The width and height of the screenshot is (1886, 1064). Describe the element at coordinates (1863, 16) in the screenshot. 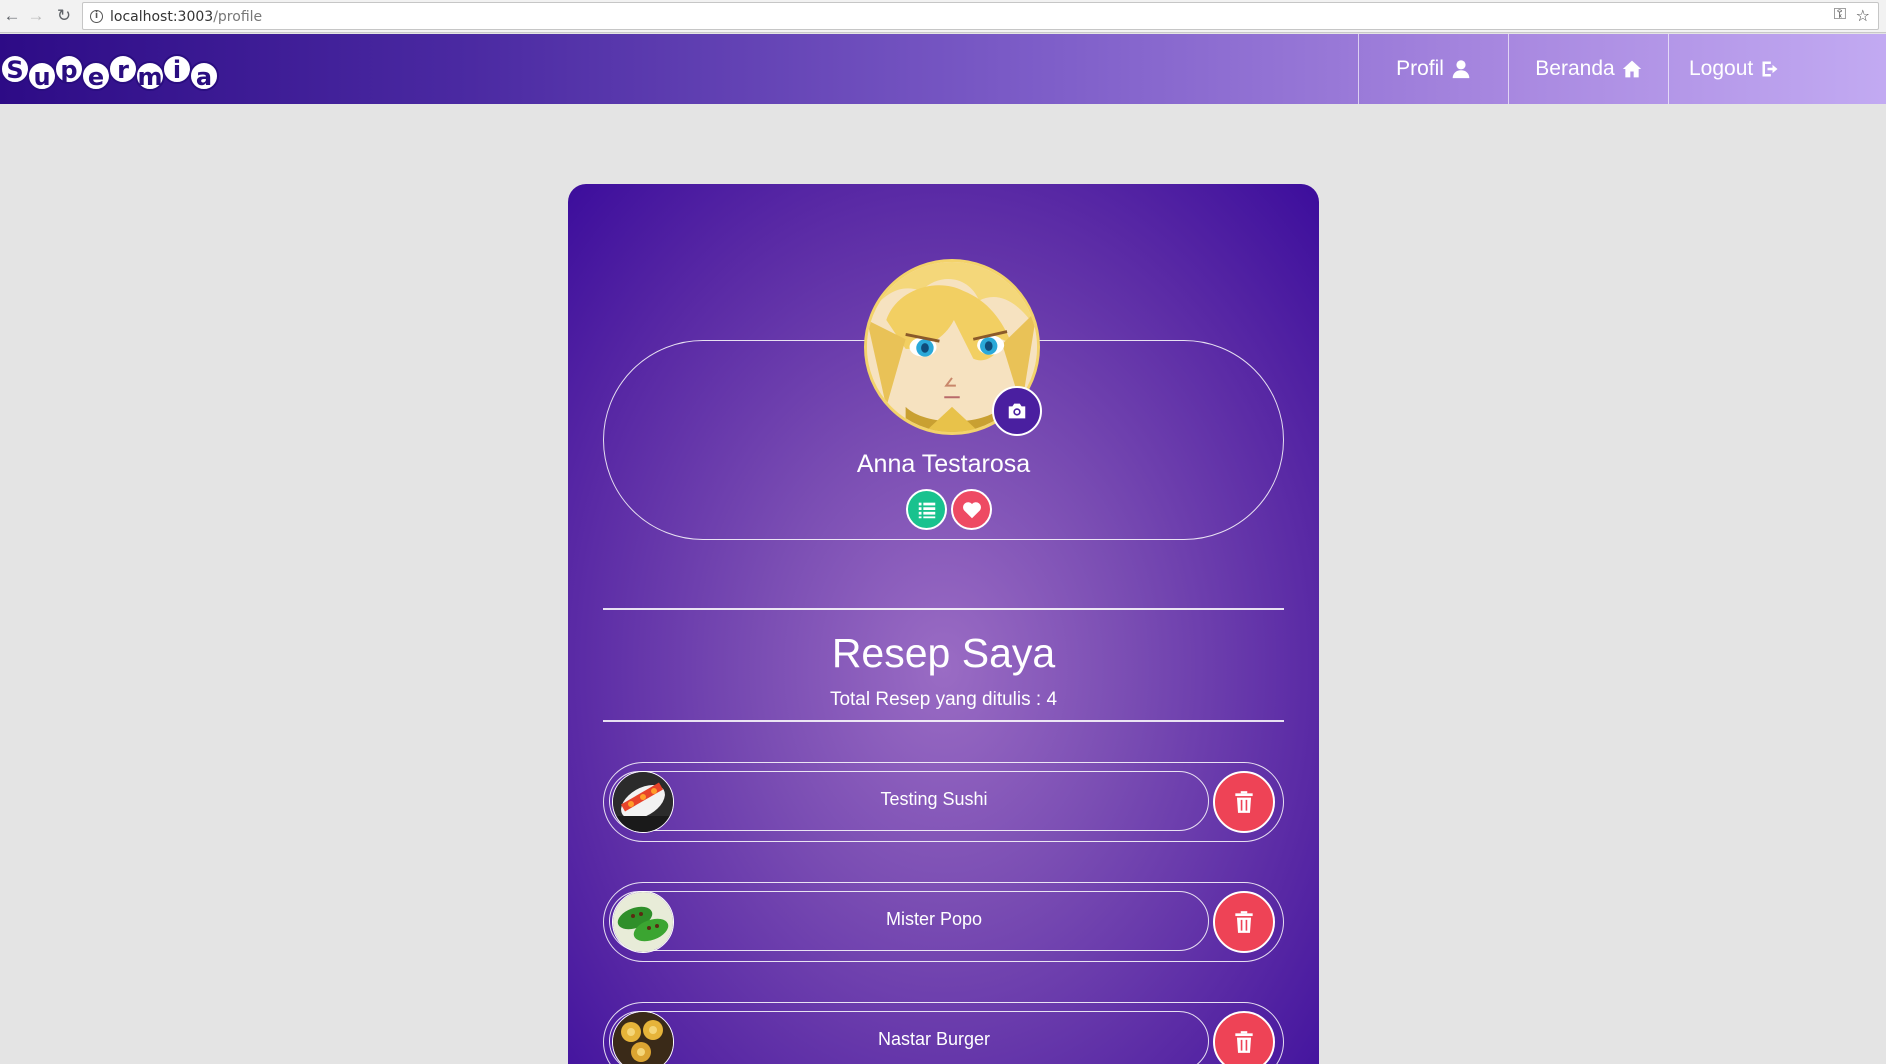

I see `star-icon: ☆` at that location.